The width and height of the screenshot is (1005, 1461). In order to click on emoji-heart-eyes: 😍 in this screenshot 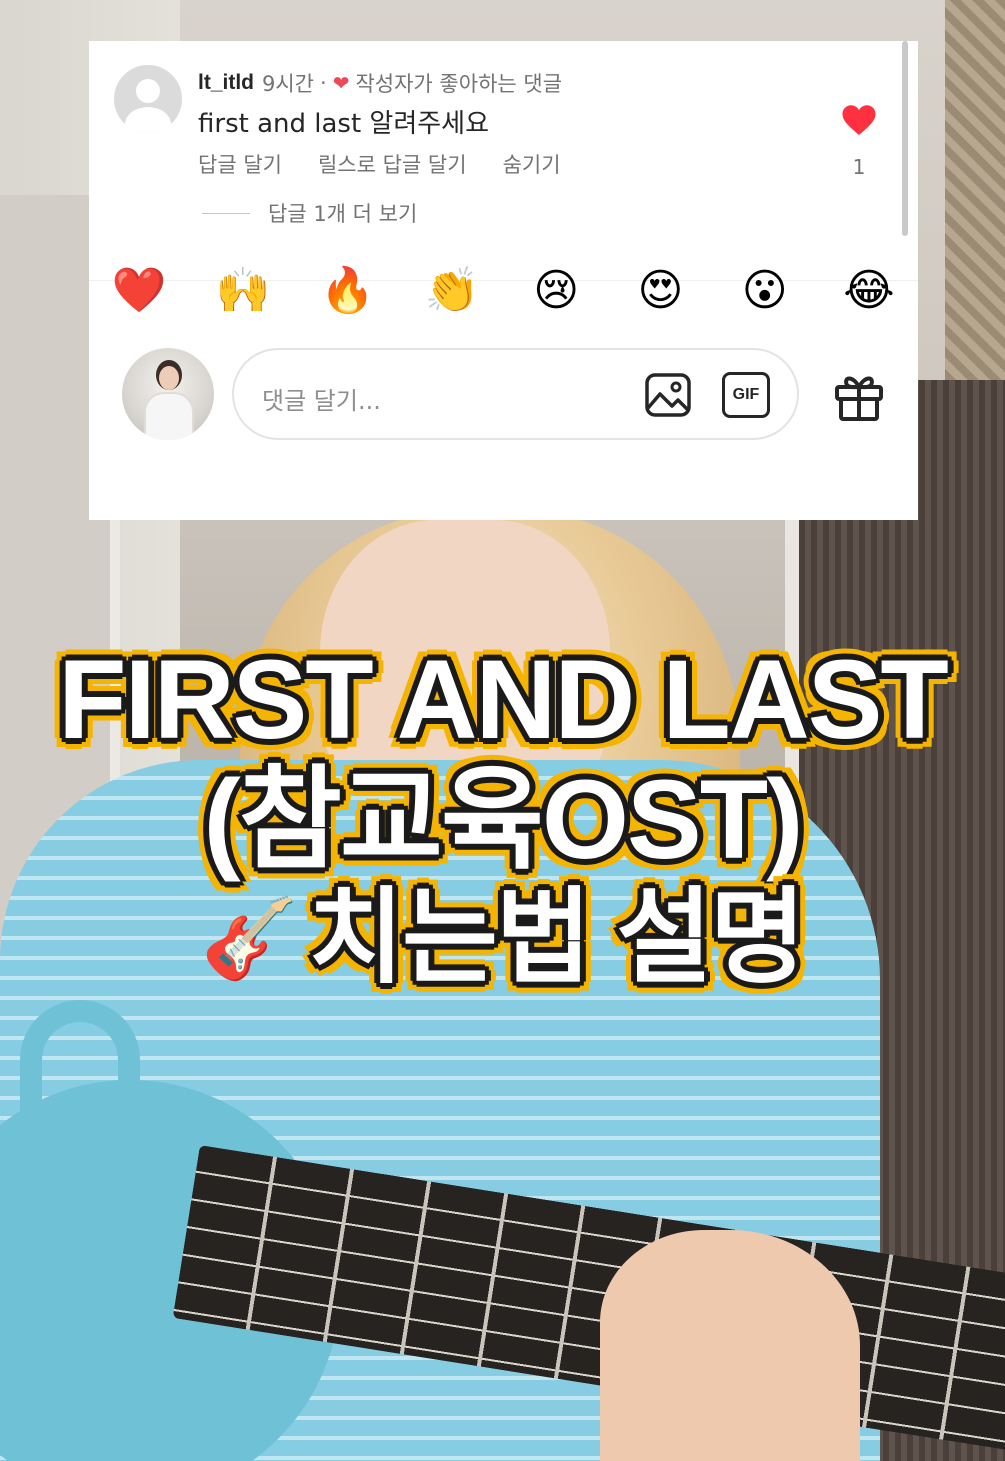, I will do `click(660, 291)`.